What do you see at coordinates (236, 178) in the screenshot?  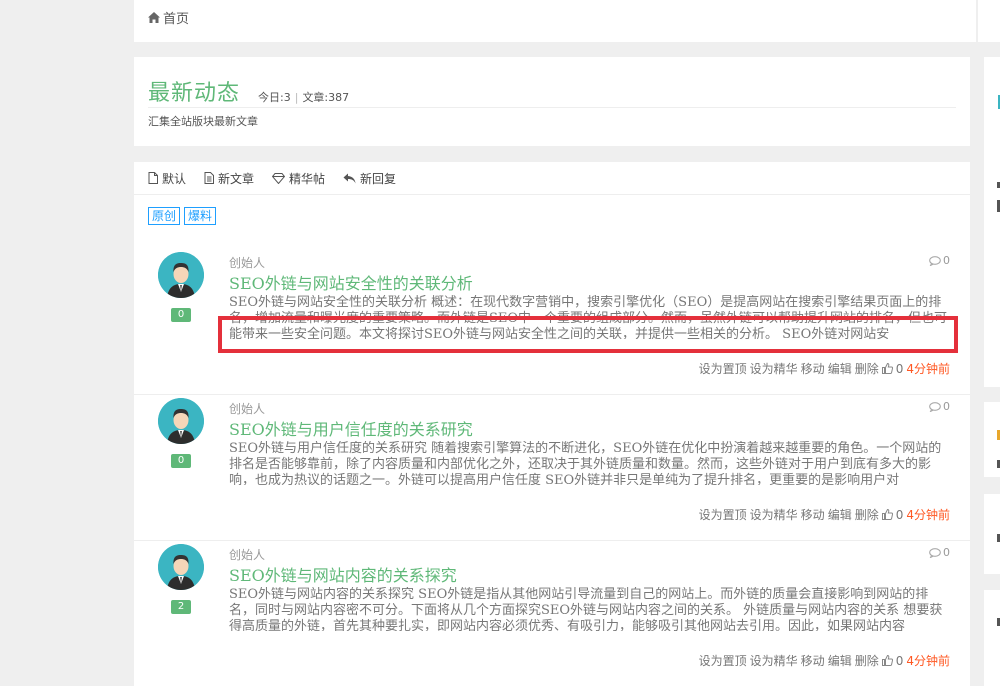 I see `tab-label: 新文章` at bounding box center [236, 178].